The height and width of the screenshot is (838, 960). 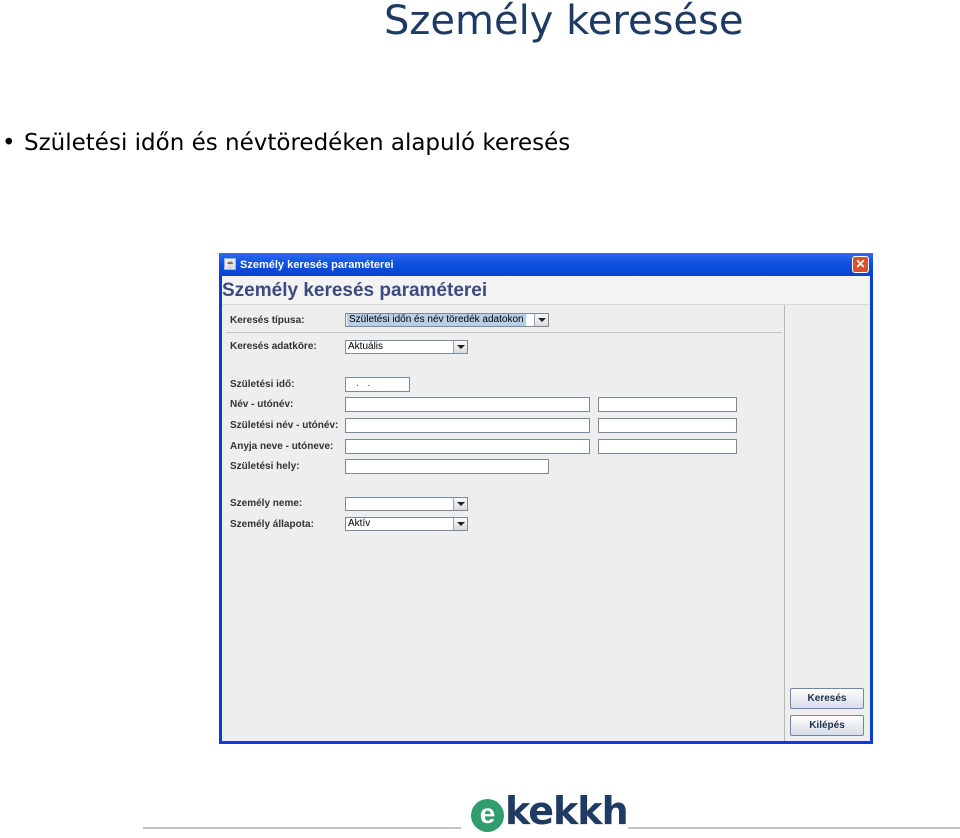 What do you see at coordinates (827, 725) in the screenshot?
I see `exit-button: Kilépés` at bounding box center [827, 725].